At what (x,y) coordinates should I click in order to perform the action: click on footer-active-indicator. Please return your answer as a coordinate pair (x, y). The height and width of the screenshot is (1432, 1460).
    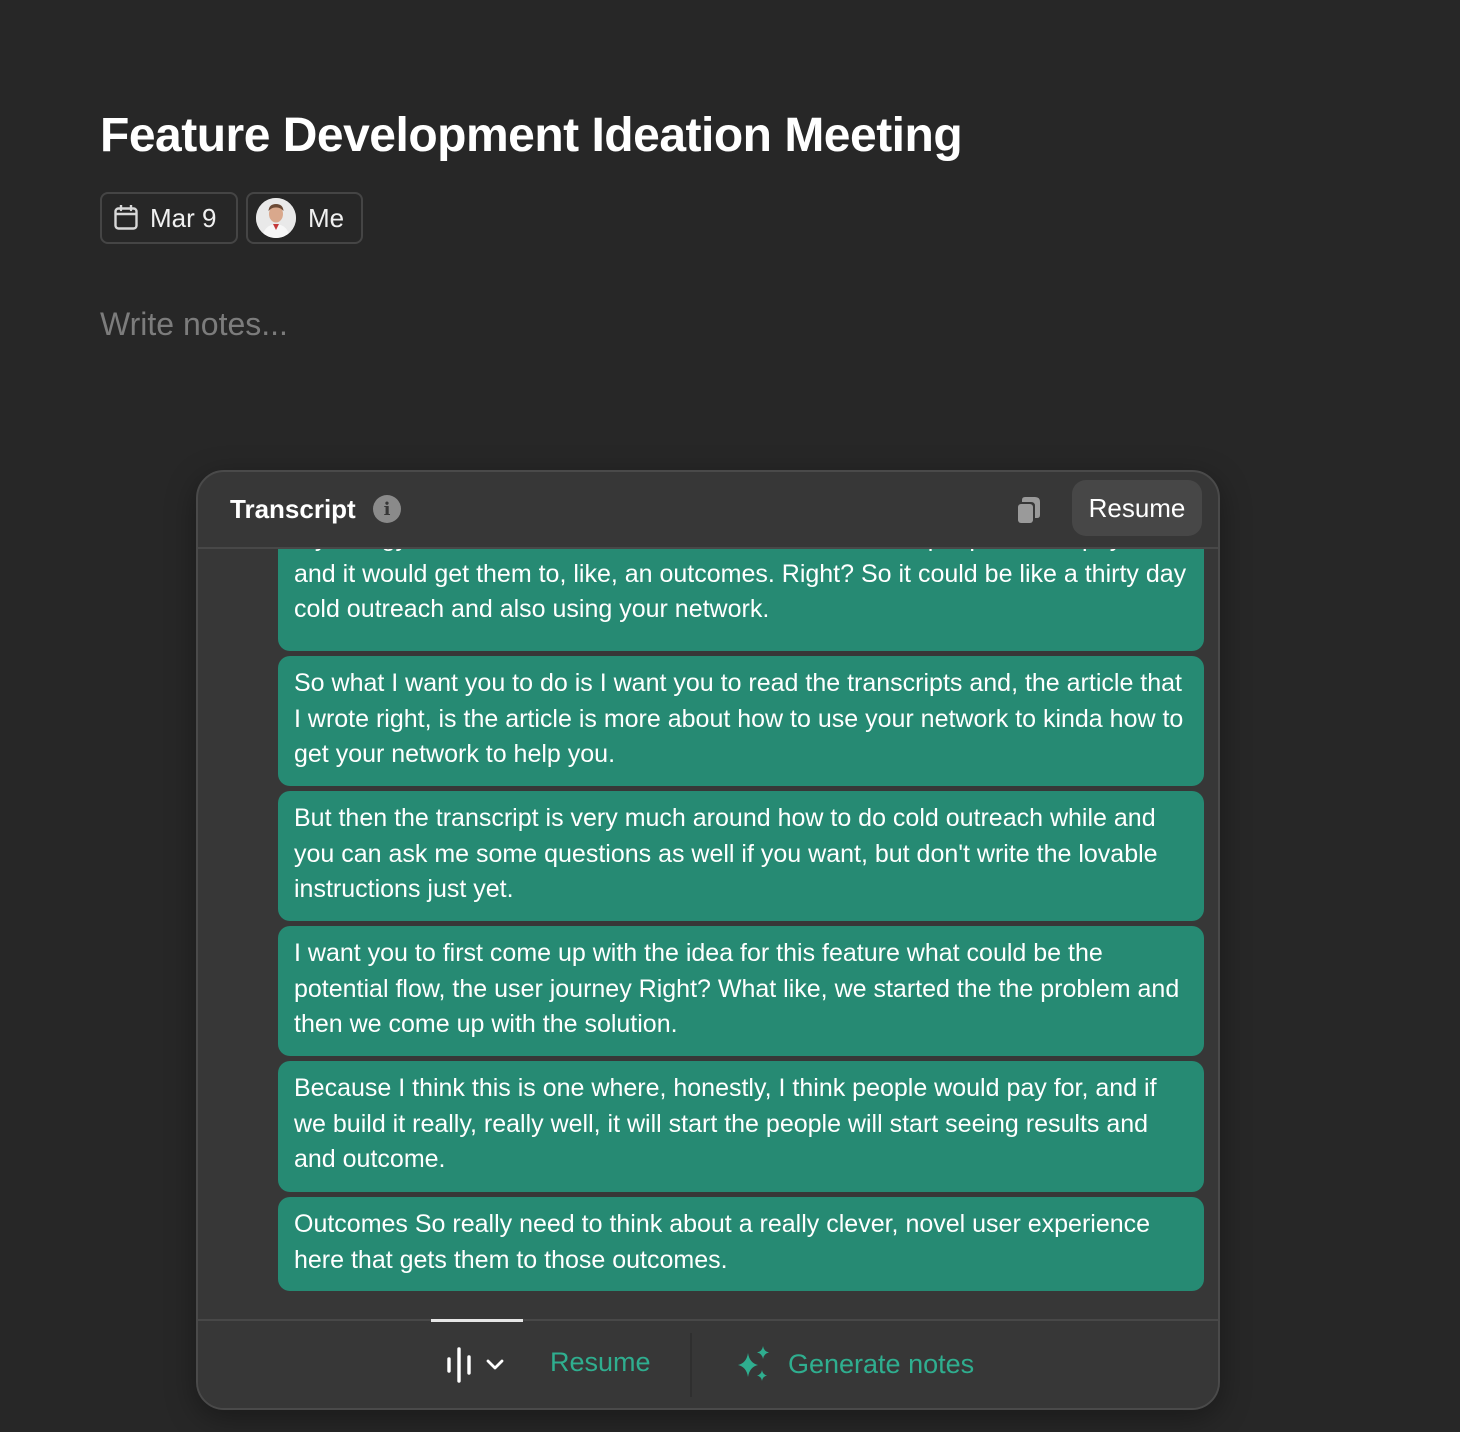
    Looking at the image, I should click on (477, 1320).